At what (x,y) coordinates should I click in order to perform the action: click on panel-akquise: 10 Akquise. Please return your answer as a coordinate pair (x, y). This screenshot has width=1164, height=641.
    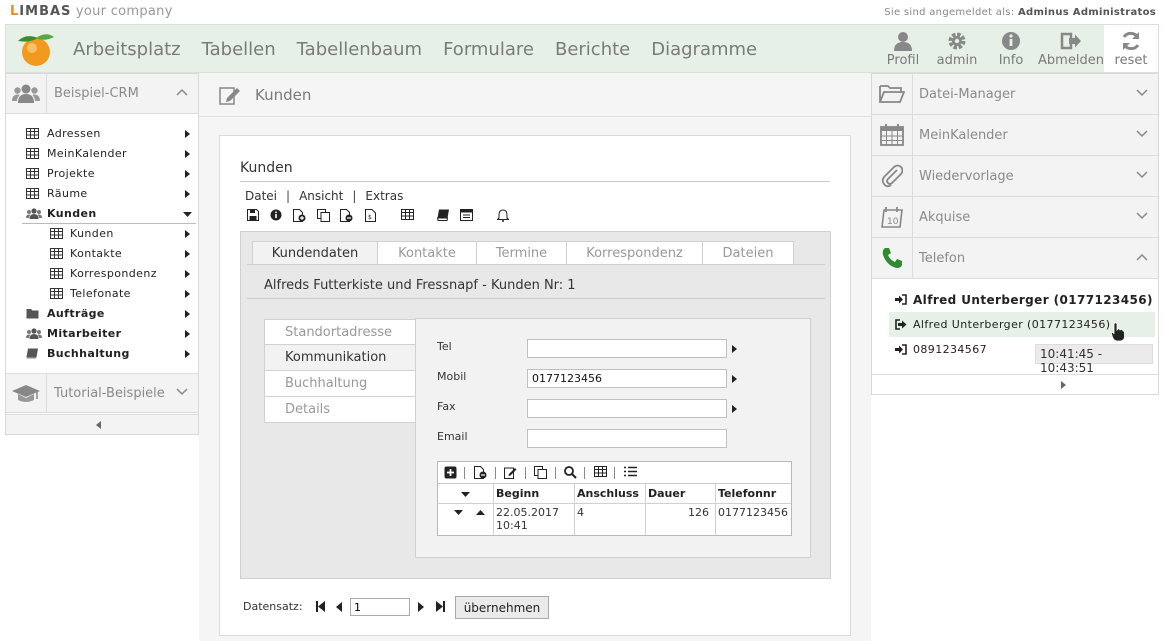
    Looking at the image, I should click on (1015, 217).